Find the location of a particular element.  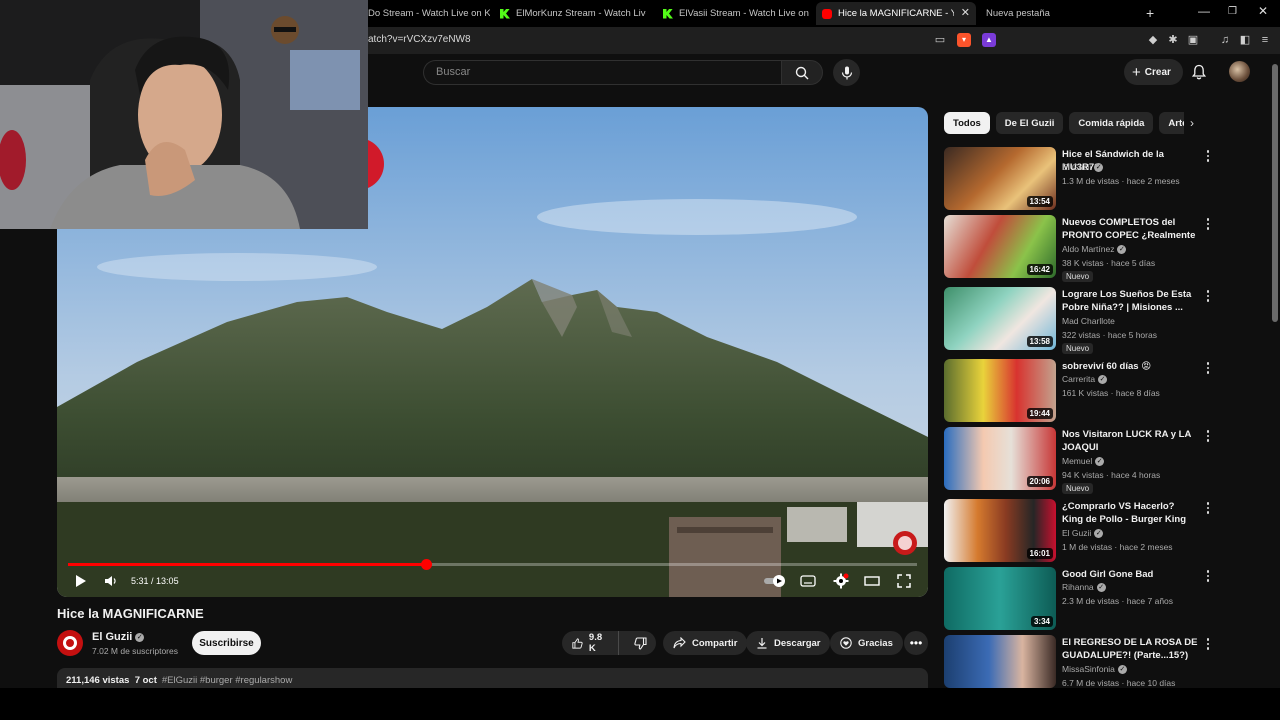

video-thumbnail is located at coordinates (1000, 661).